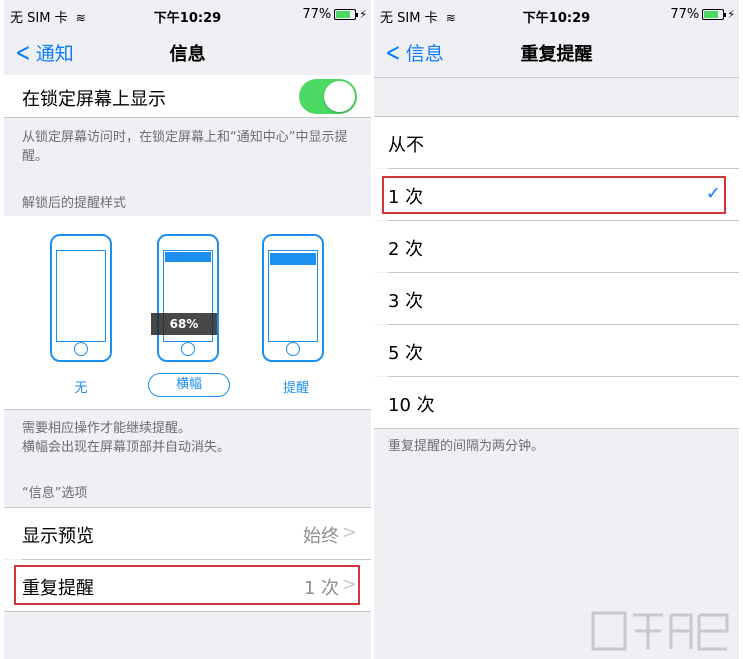 The image size is (743, 659). What do you see at coordinates (74, 203) in the screenshot?
I see `alert-style-header: 解锁后的提醒样式` at bounding box center [74, 203].